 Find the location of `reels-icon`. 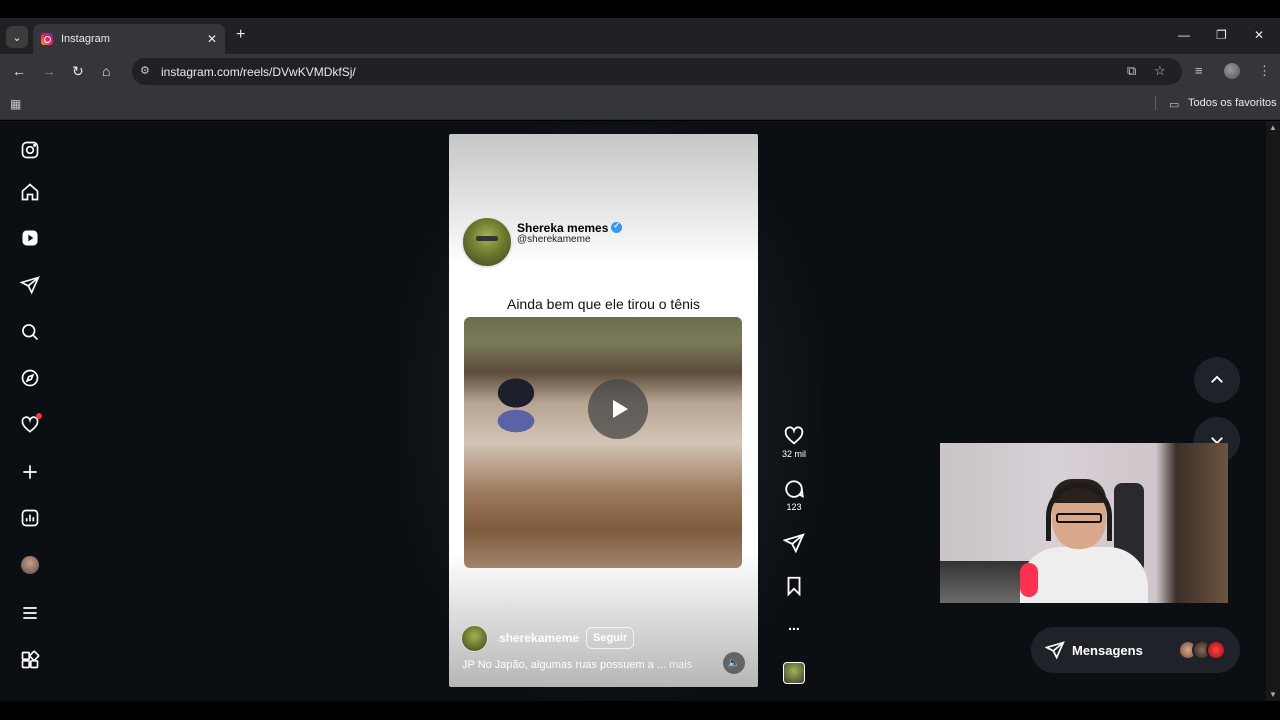

reels-icon is located at coordinates (30, 238).